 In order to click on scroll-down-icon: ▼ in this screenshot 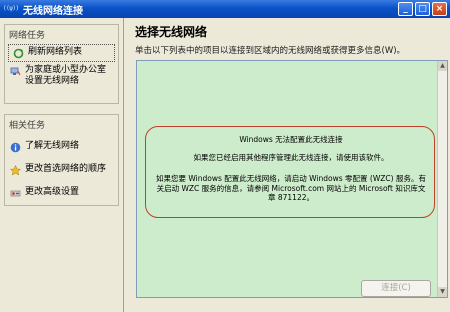, I will do `click(442, 292)`.